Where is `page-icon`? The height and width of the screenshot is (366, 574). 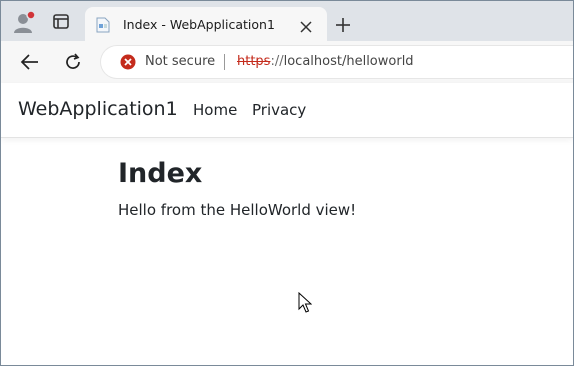 page-icon is located at coordinates (103, 25).